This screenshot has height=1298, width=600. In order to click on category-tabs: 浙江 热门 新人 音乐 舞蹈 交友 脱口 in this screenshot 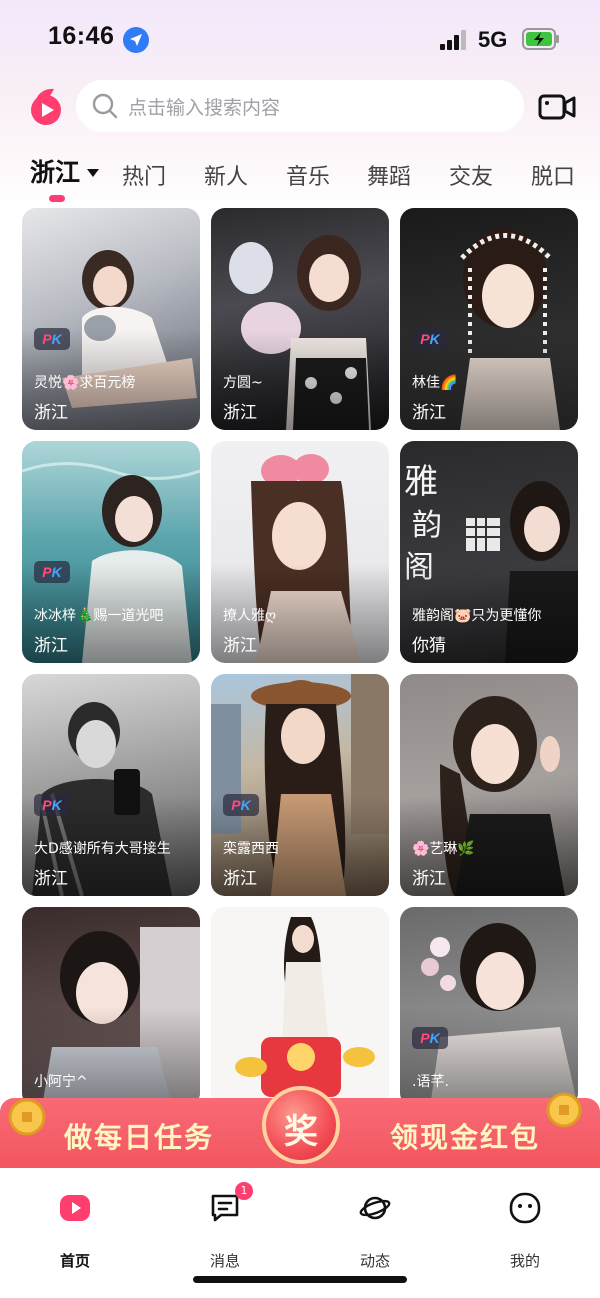, I will do `click(300, 180)`.